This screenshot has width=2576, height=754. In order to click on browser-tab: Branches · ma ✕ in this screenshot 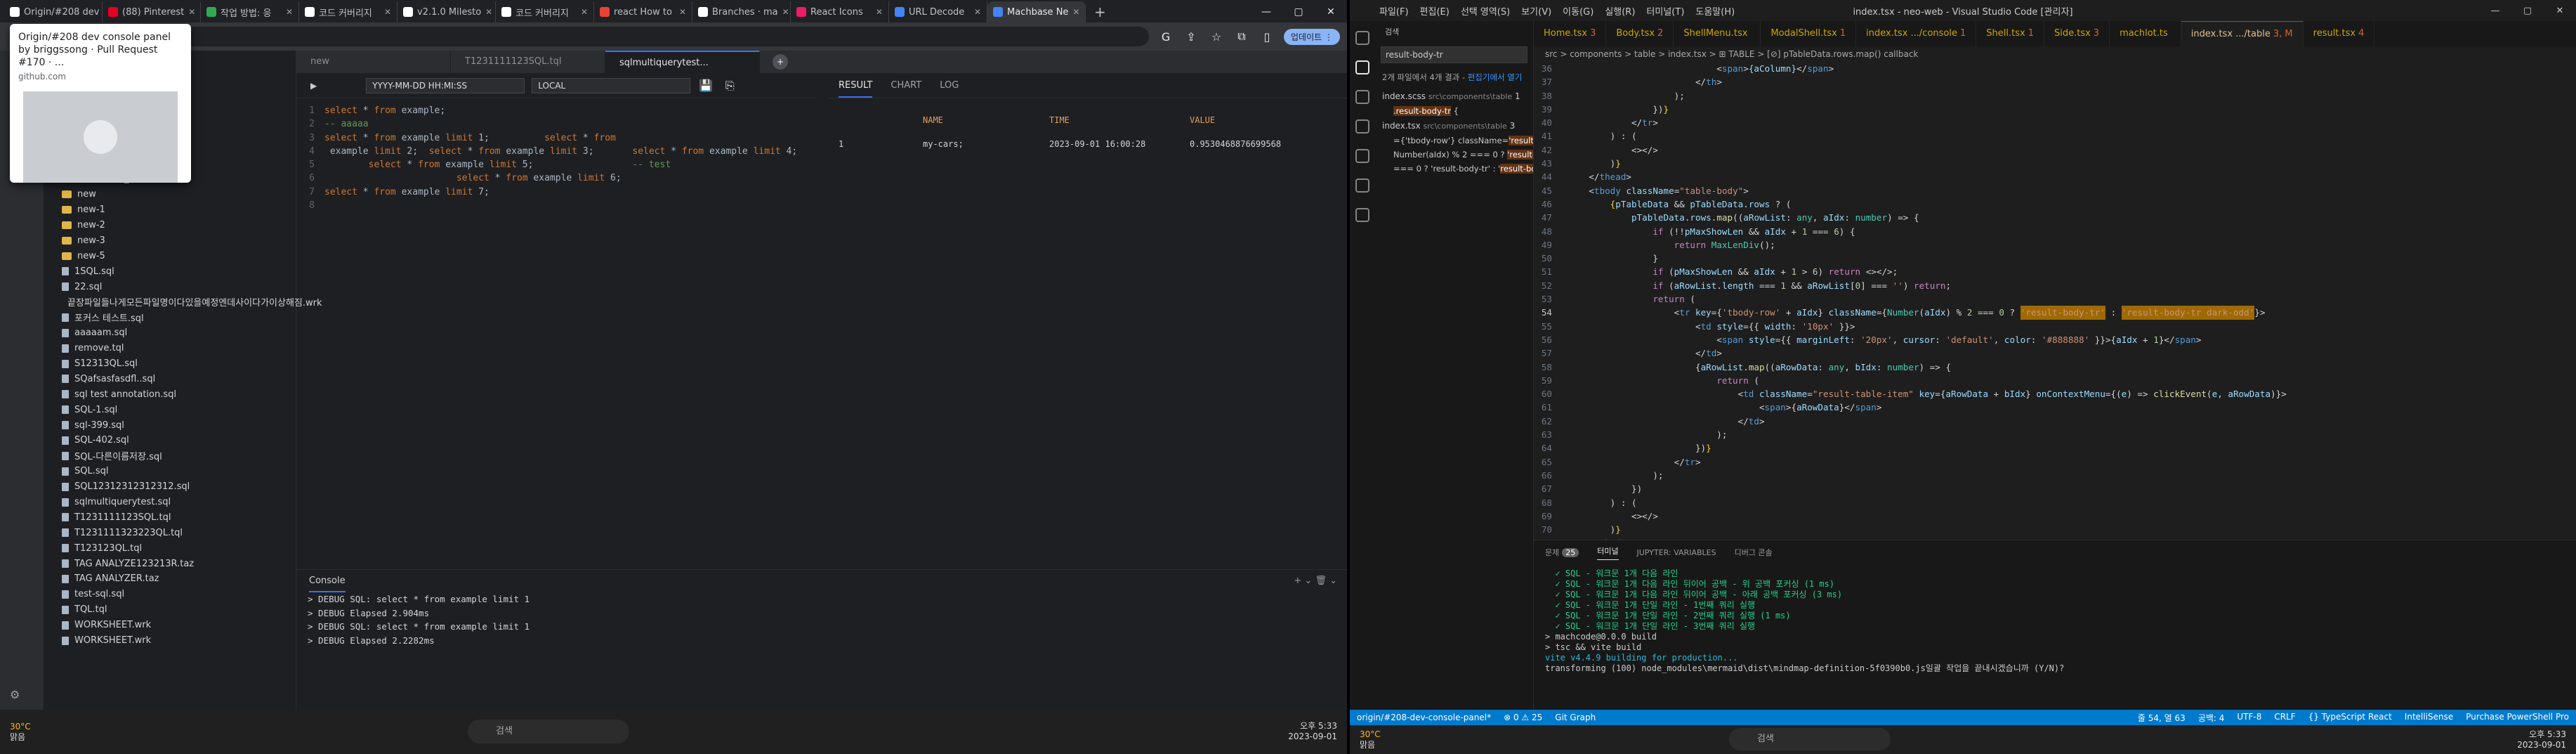, I will do `click(741, 12)`.